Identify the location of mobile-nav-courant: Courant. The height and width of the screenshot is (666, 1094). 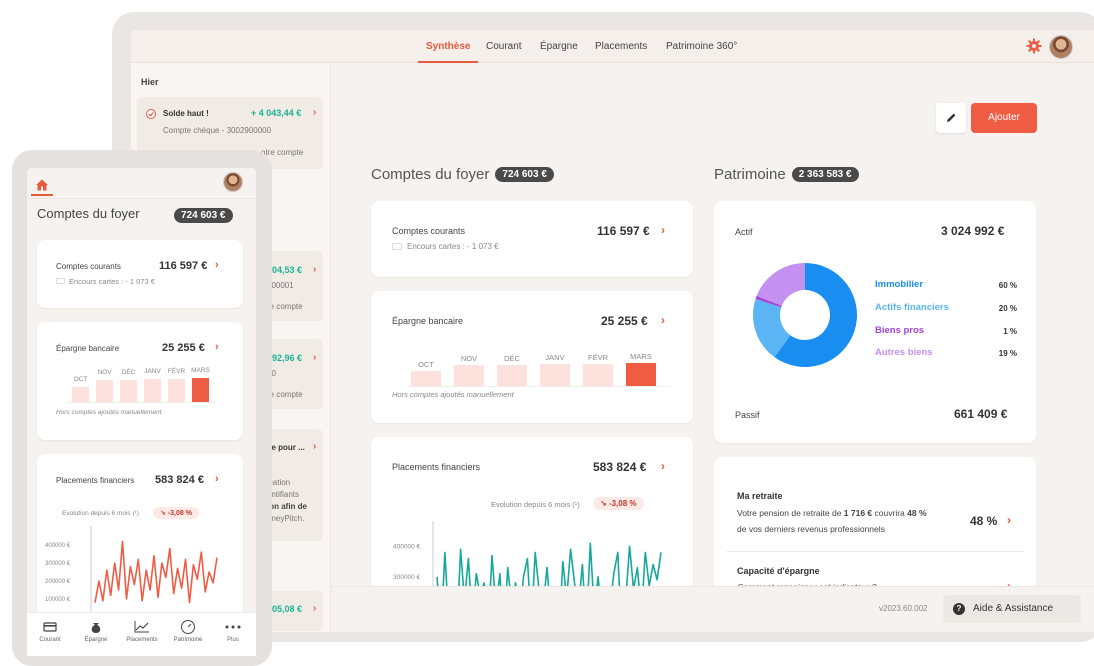
(50, 631).